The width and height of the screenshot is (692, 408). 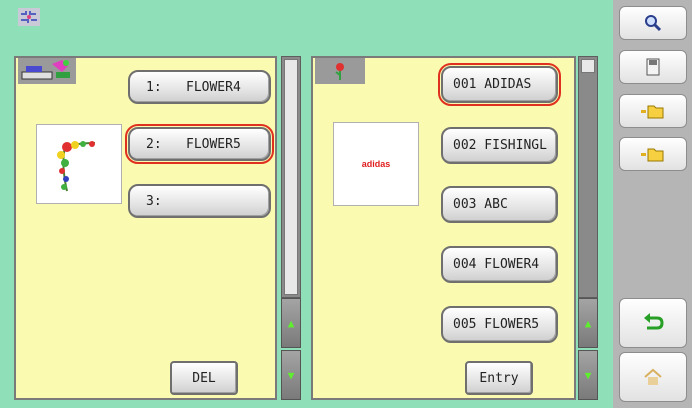 What do you see at coordinates (653, 377) in the screenshot?
I see `home-icon` at bounding box center [653, 377].